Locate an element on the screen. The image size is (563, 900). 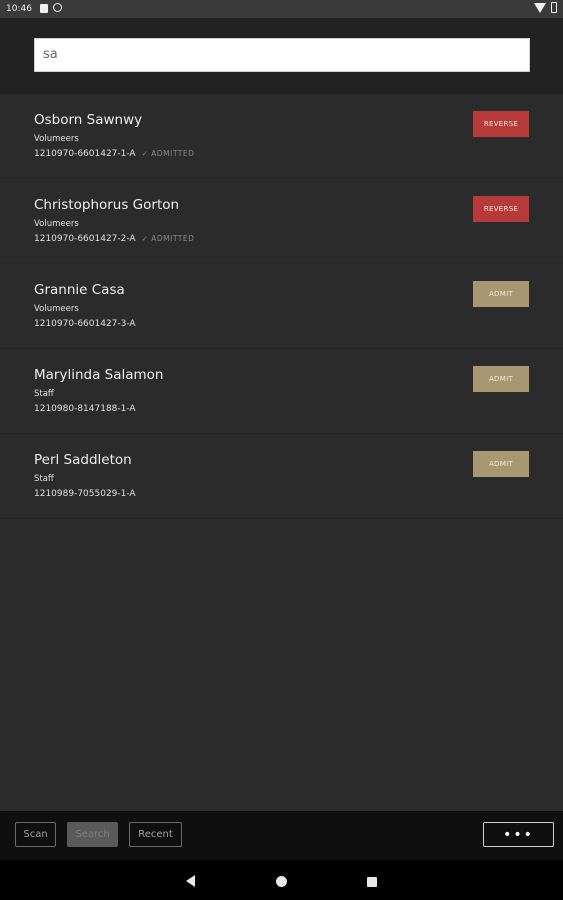
system-nav-bar is located at coordinates (281, 880).